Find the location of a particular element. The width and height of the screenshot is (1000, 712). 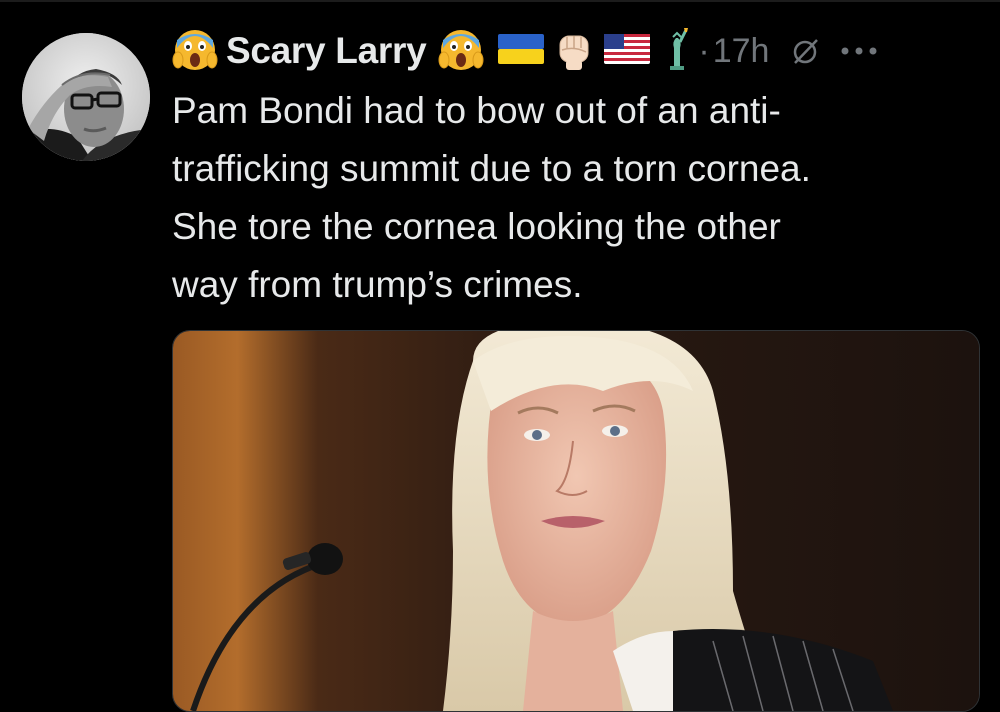

avatar-image is located at coordinates (86, 97).